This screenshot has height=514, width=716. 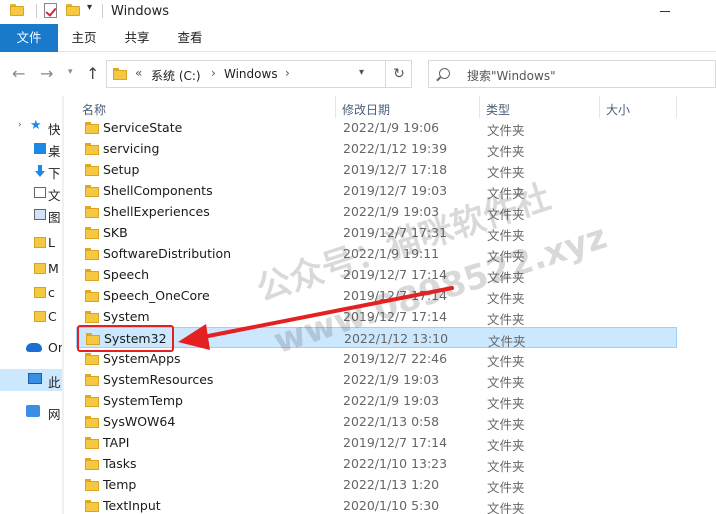 What do you see at coordinates (32, 317) in the screenshot?
I see `sidebar-item-folder-c2: C` at bounding box center [32, 317].